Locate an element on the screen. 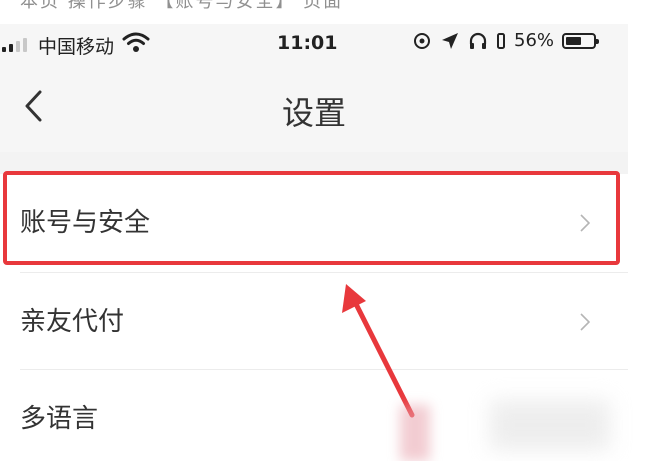 This screenshot has width=645, height=461. section-spacer is located at coordinates (314, 163).